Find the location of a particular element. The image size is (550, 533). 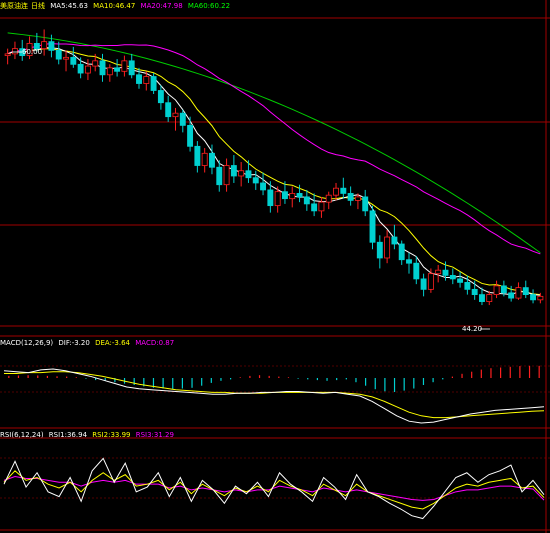

low-marker: 44.20 is located at coordinates (472, 329).